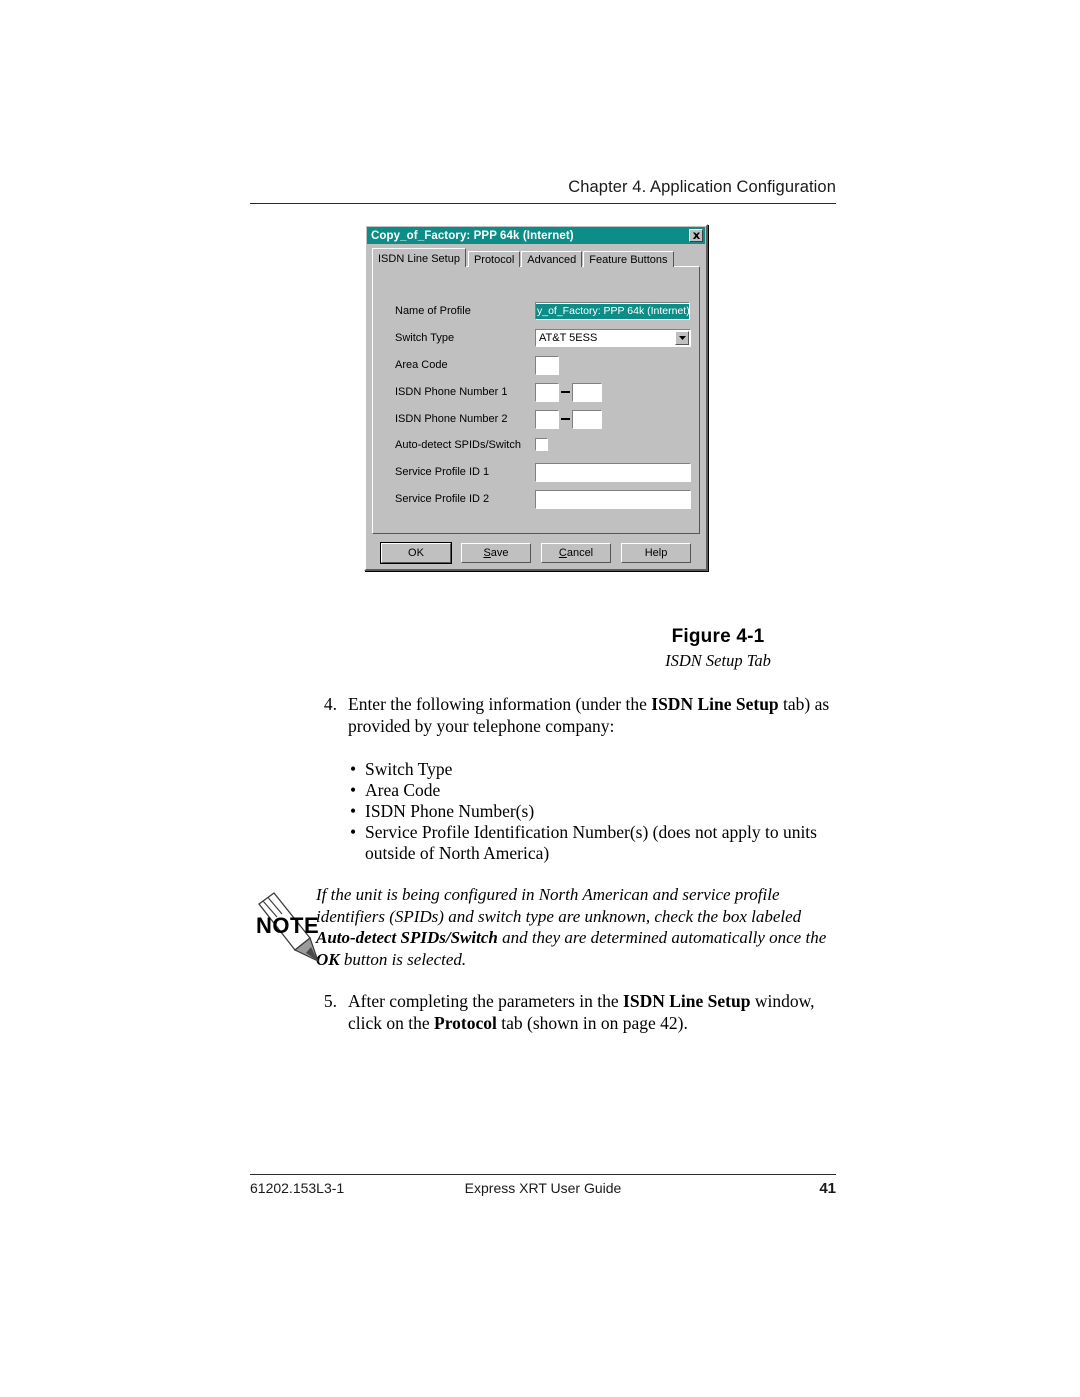  What do you see at coordinates (451, 419) in the screenshot?
I see `label-isdn-phone-number-2: ISDN Phone Number 2` at bounding box center [451, 419].